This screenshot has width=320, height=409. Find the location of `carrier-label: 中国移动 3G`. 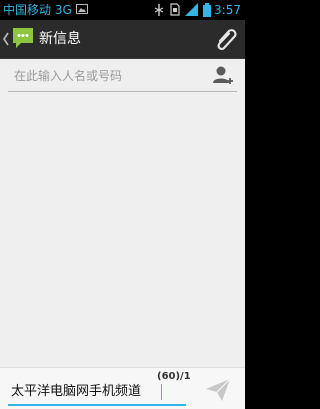

carrier-label: 中国移动 3G is located at coordinates (37, 10).